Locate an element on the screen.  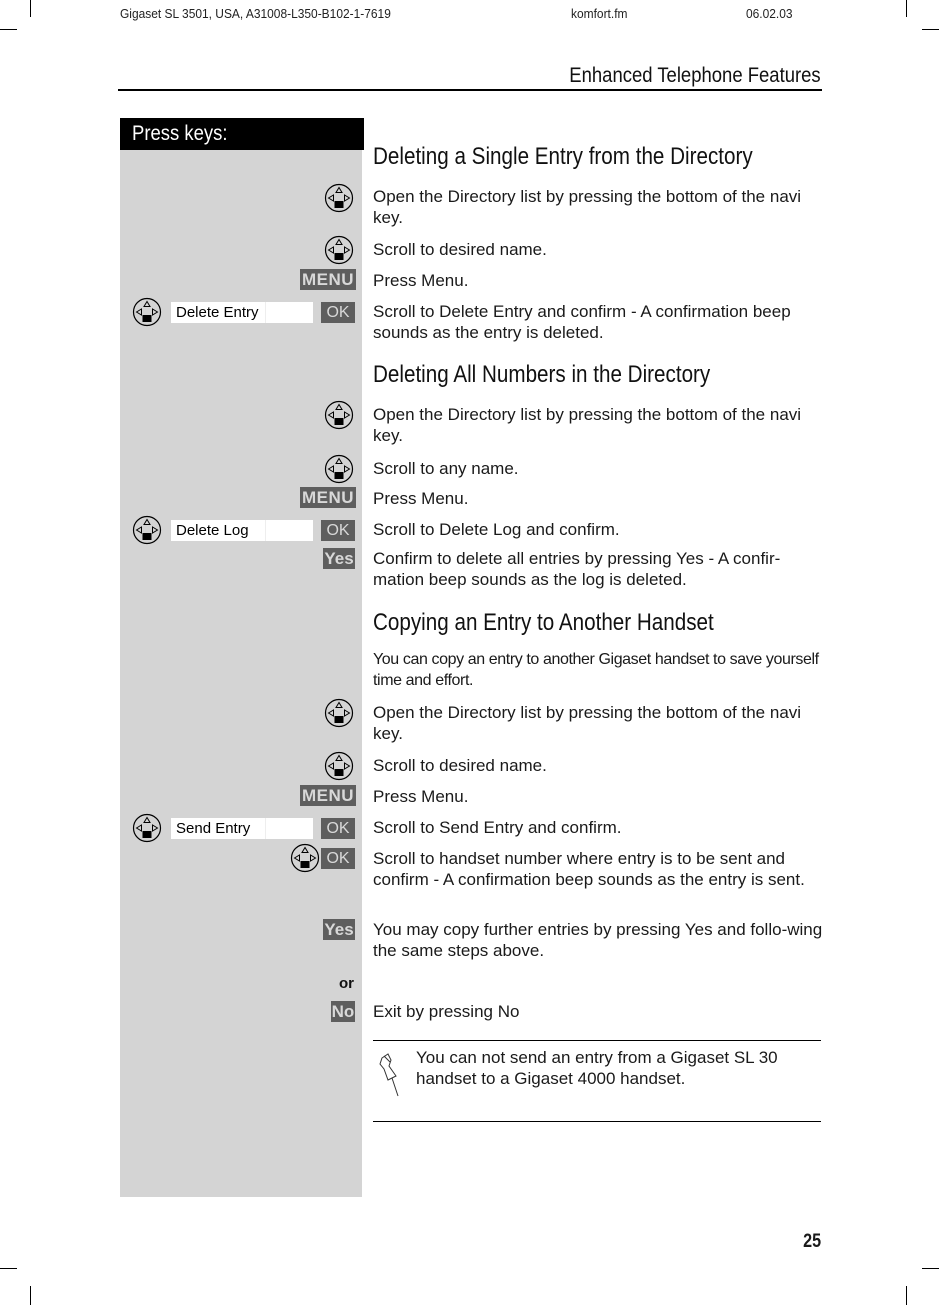
display-send-entry: Send Entry is located at coordinates (242, 828).